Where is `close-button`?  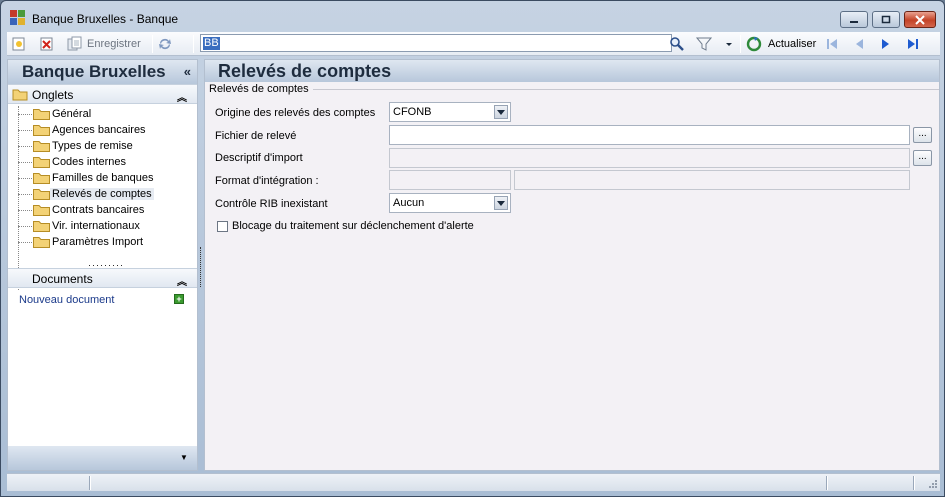
close-button is located at coordinates (920, 19).